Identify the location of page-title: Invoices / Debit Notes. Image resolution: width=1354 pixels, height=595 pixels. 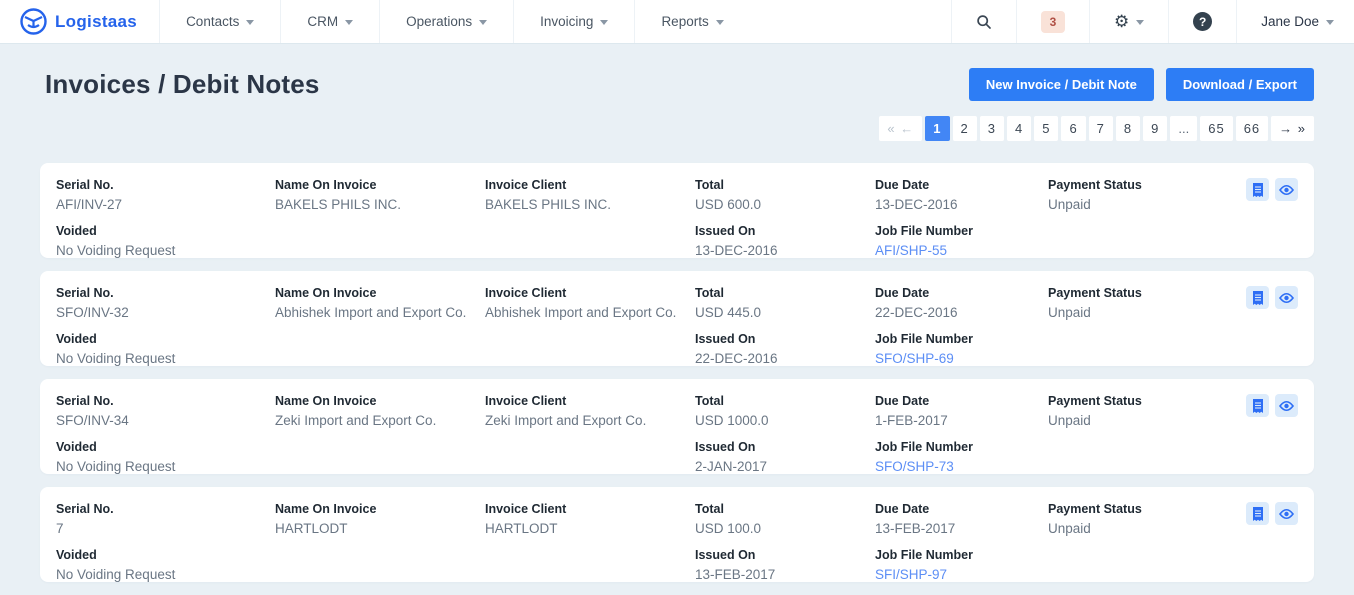
(182, 84).